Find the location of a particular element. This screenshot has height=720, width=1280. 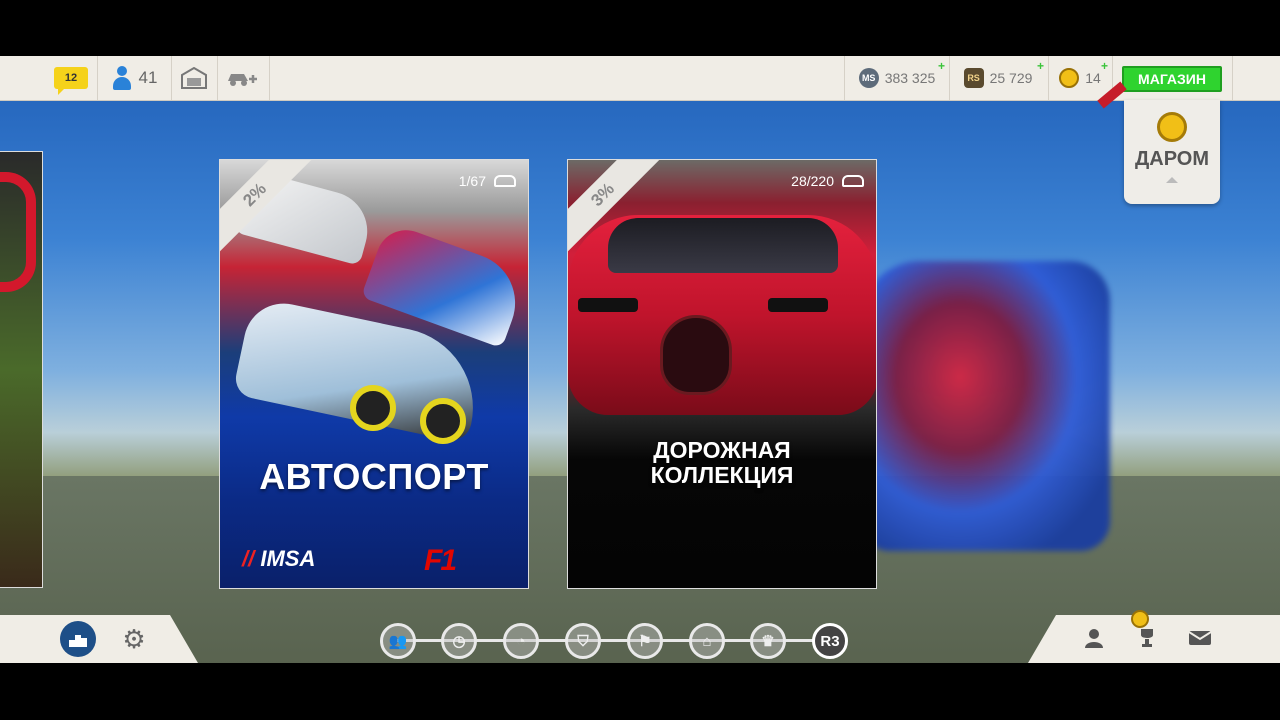

ms-value: 383 325 is located at coordinates (910, 78).